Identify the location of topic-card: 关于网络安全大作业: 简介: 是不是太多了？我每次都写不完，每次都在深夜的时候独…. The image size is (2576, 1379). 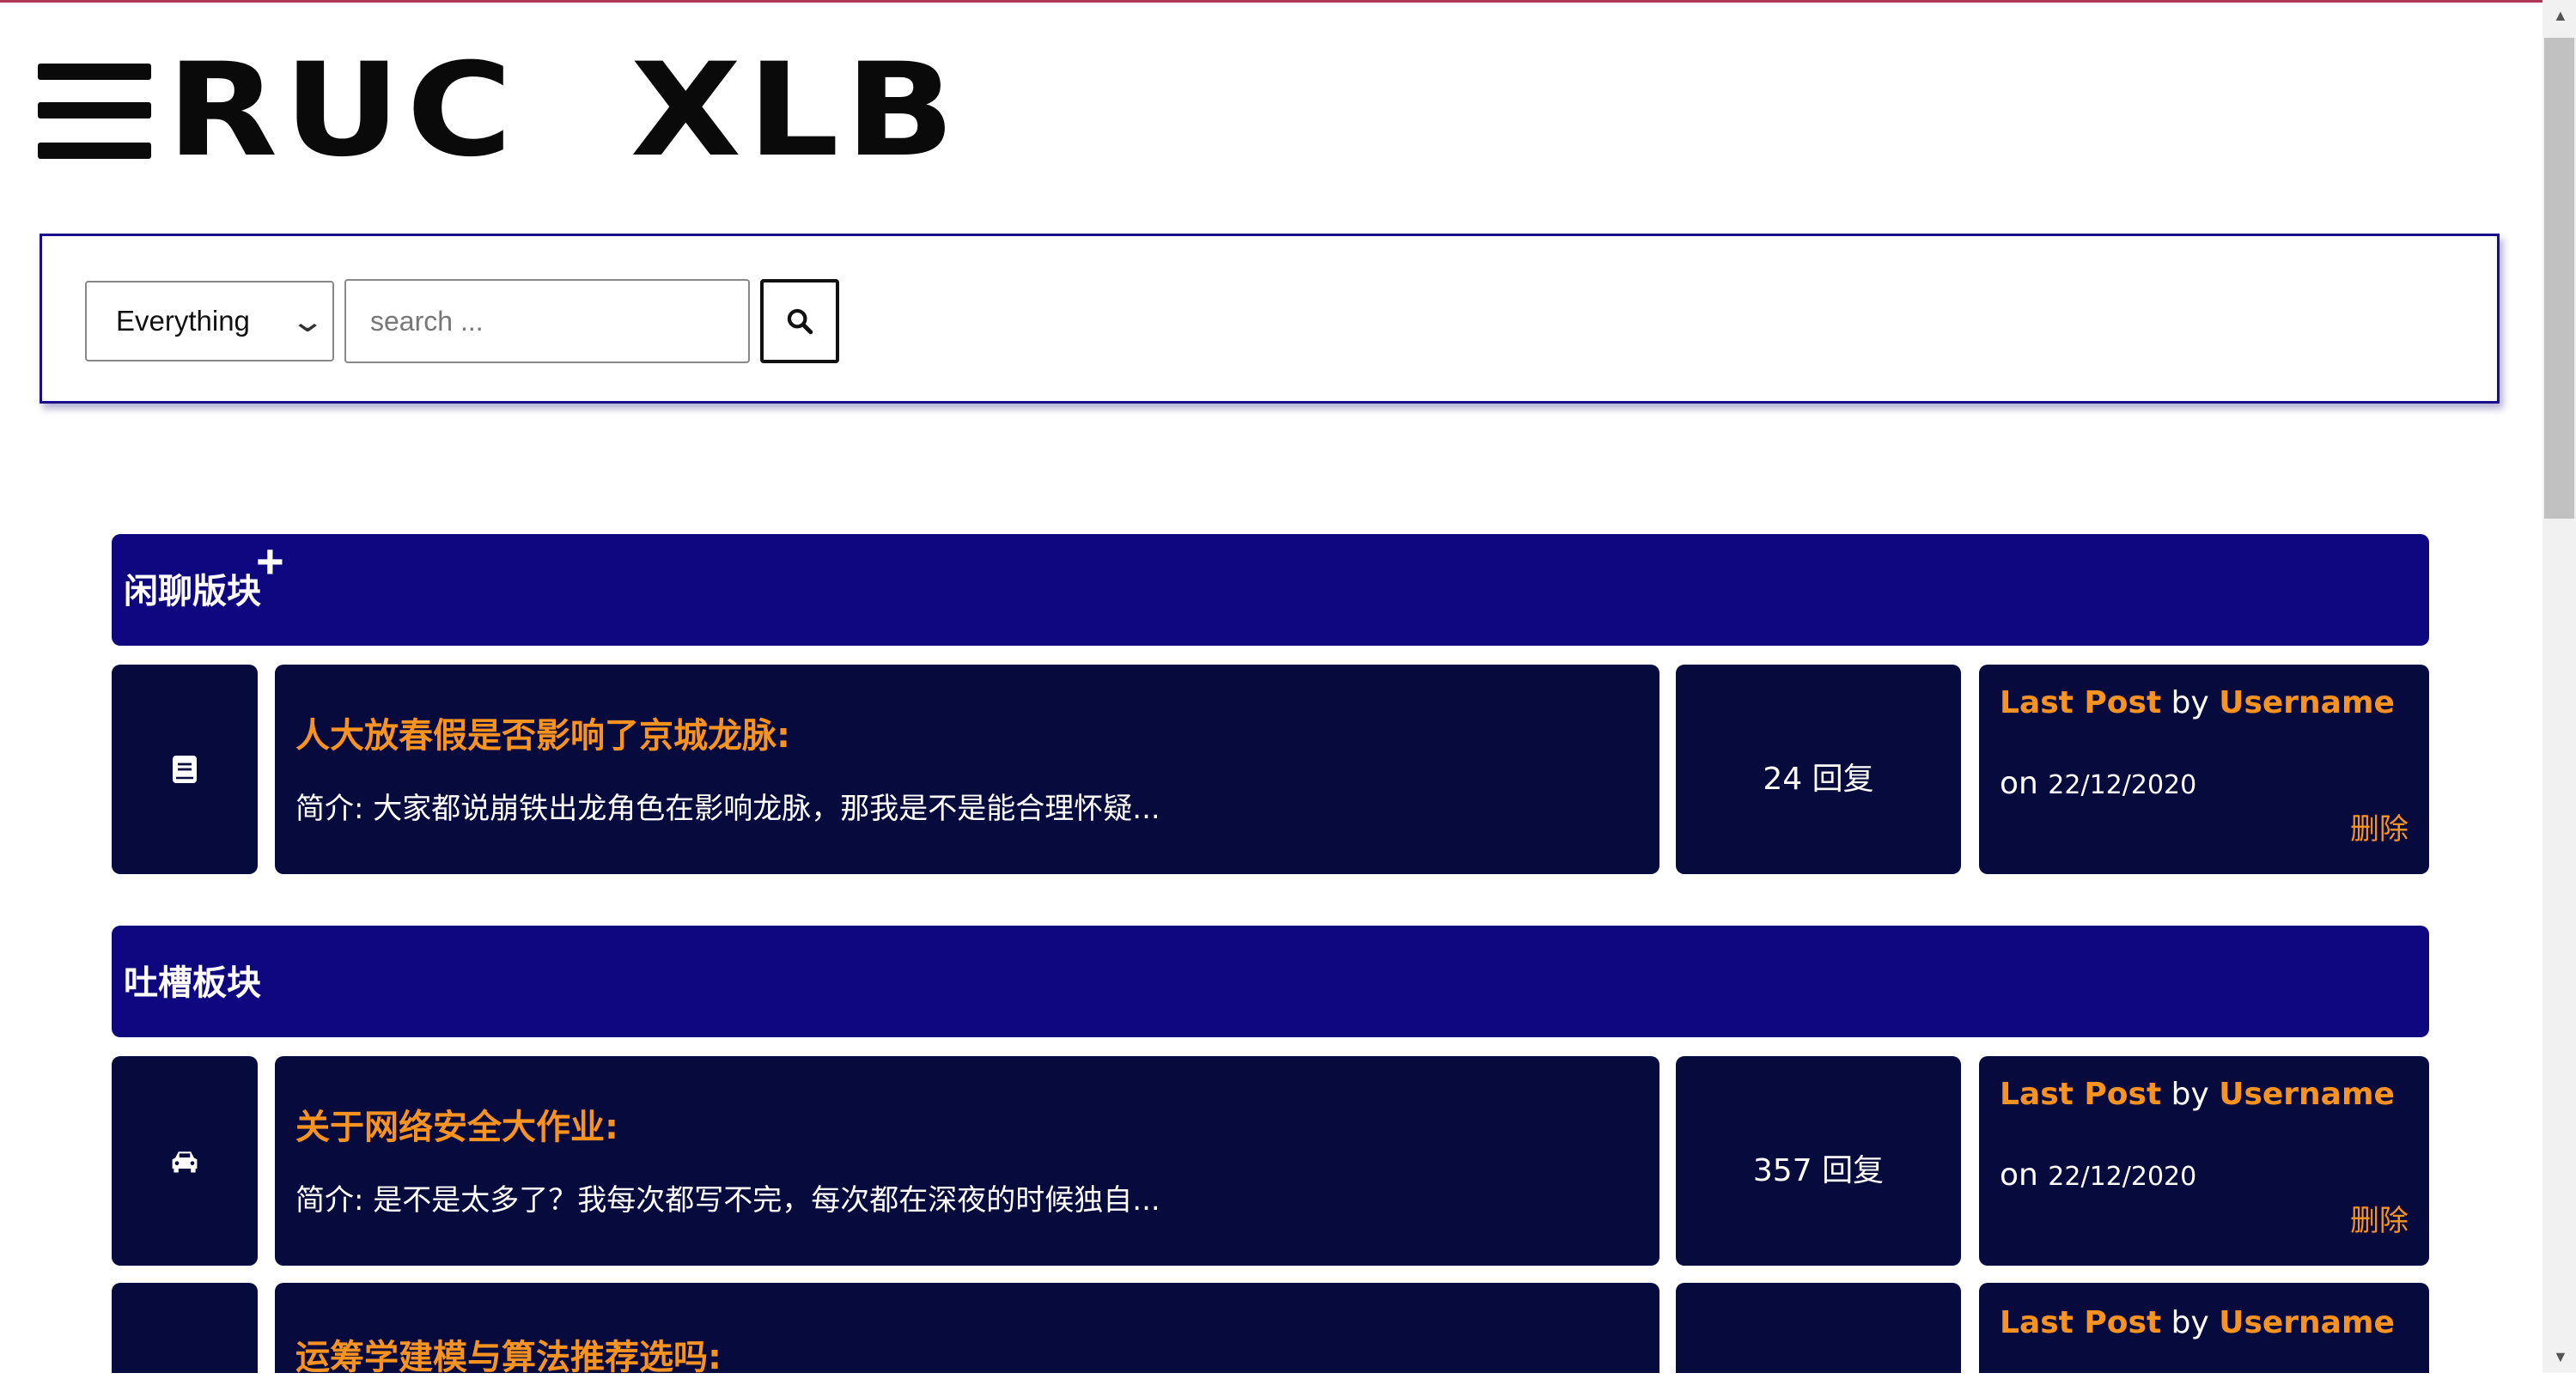
(967, 1161).